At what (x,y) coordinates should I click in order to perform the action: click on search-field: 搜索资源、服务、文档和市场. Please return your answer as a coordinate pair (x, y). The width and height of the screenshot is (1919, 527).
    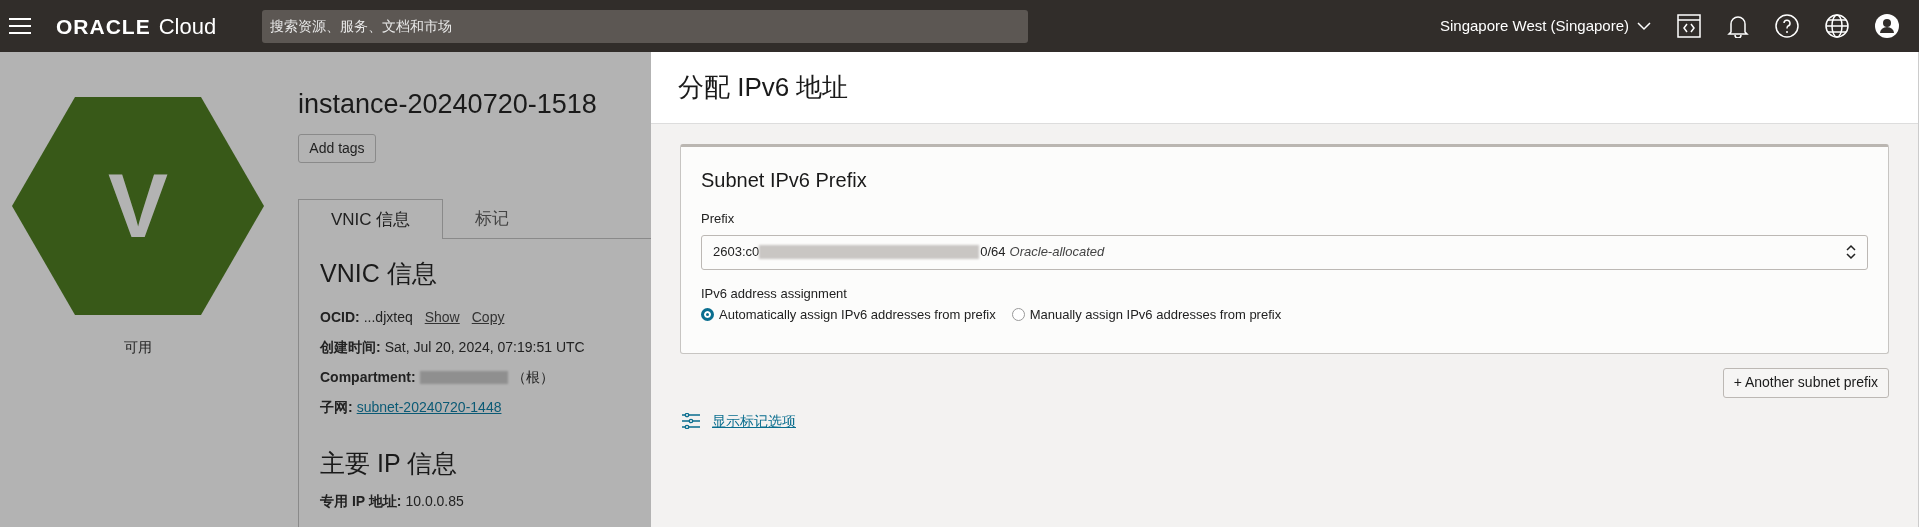
    Looking at the image, I should click on (645, 26).